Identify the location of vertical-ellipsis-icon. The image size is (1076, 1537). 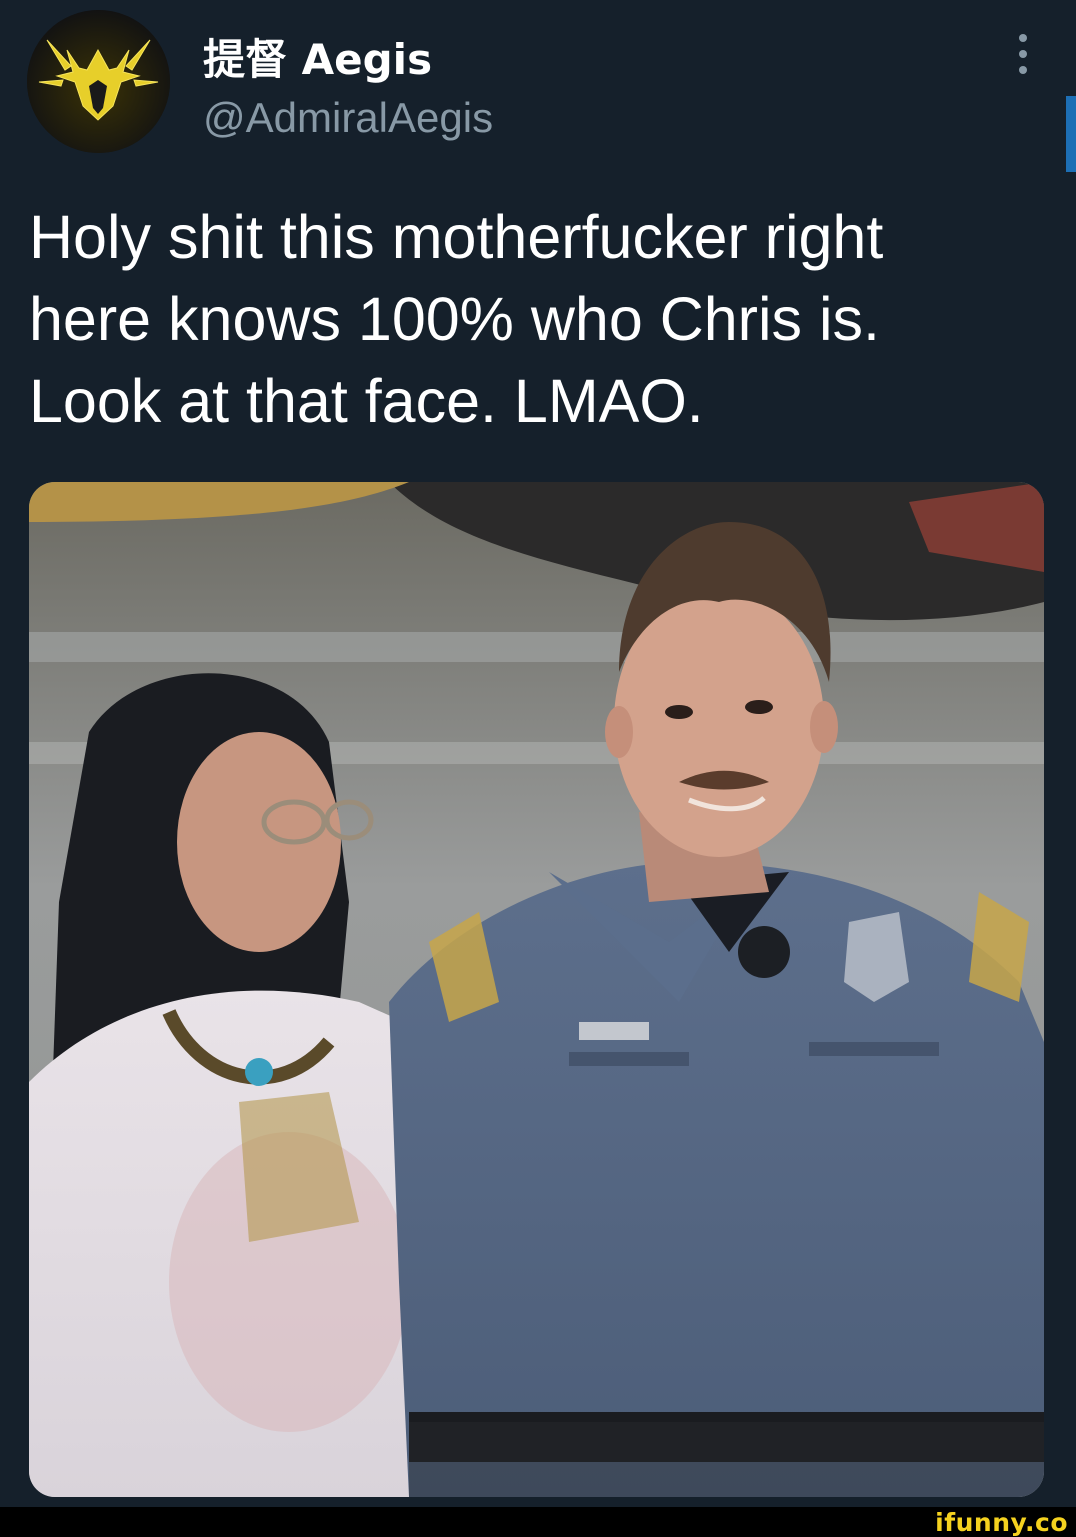
(1023, 54).